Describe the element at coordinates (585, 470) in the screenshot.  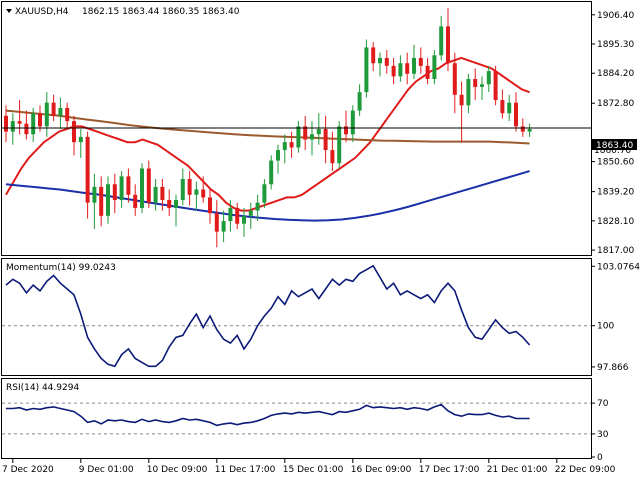
I see `time-tick-label: 22 Dec 09:00` at that location.